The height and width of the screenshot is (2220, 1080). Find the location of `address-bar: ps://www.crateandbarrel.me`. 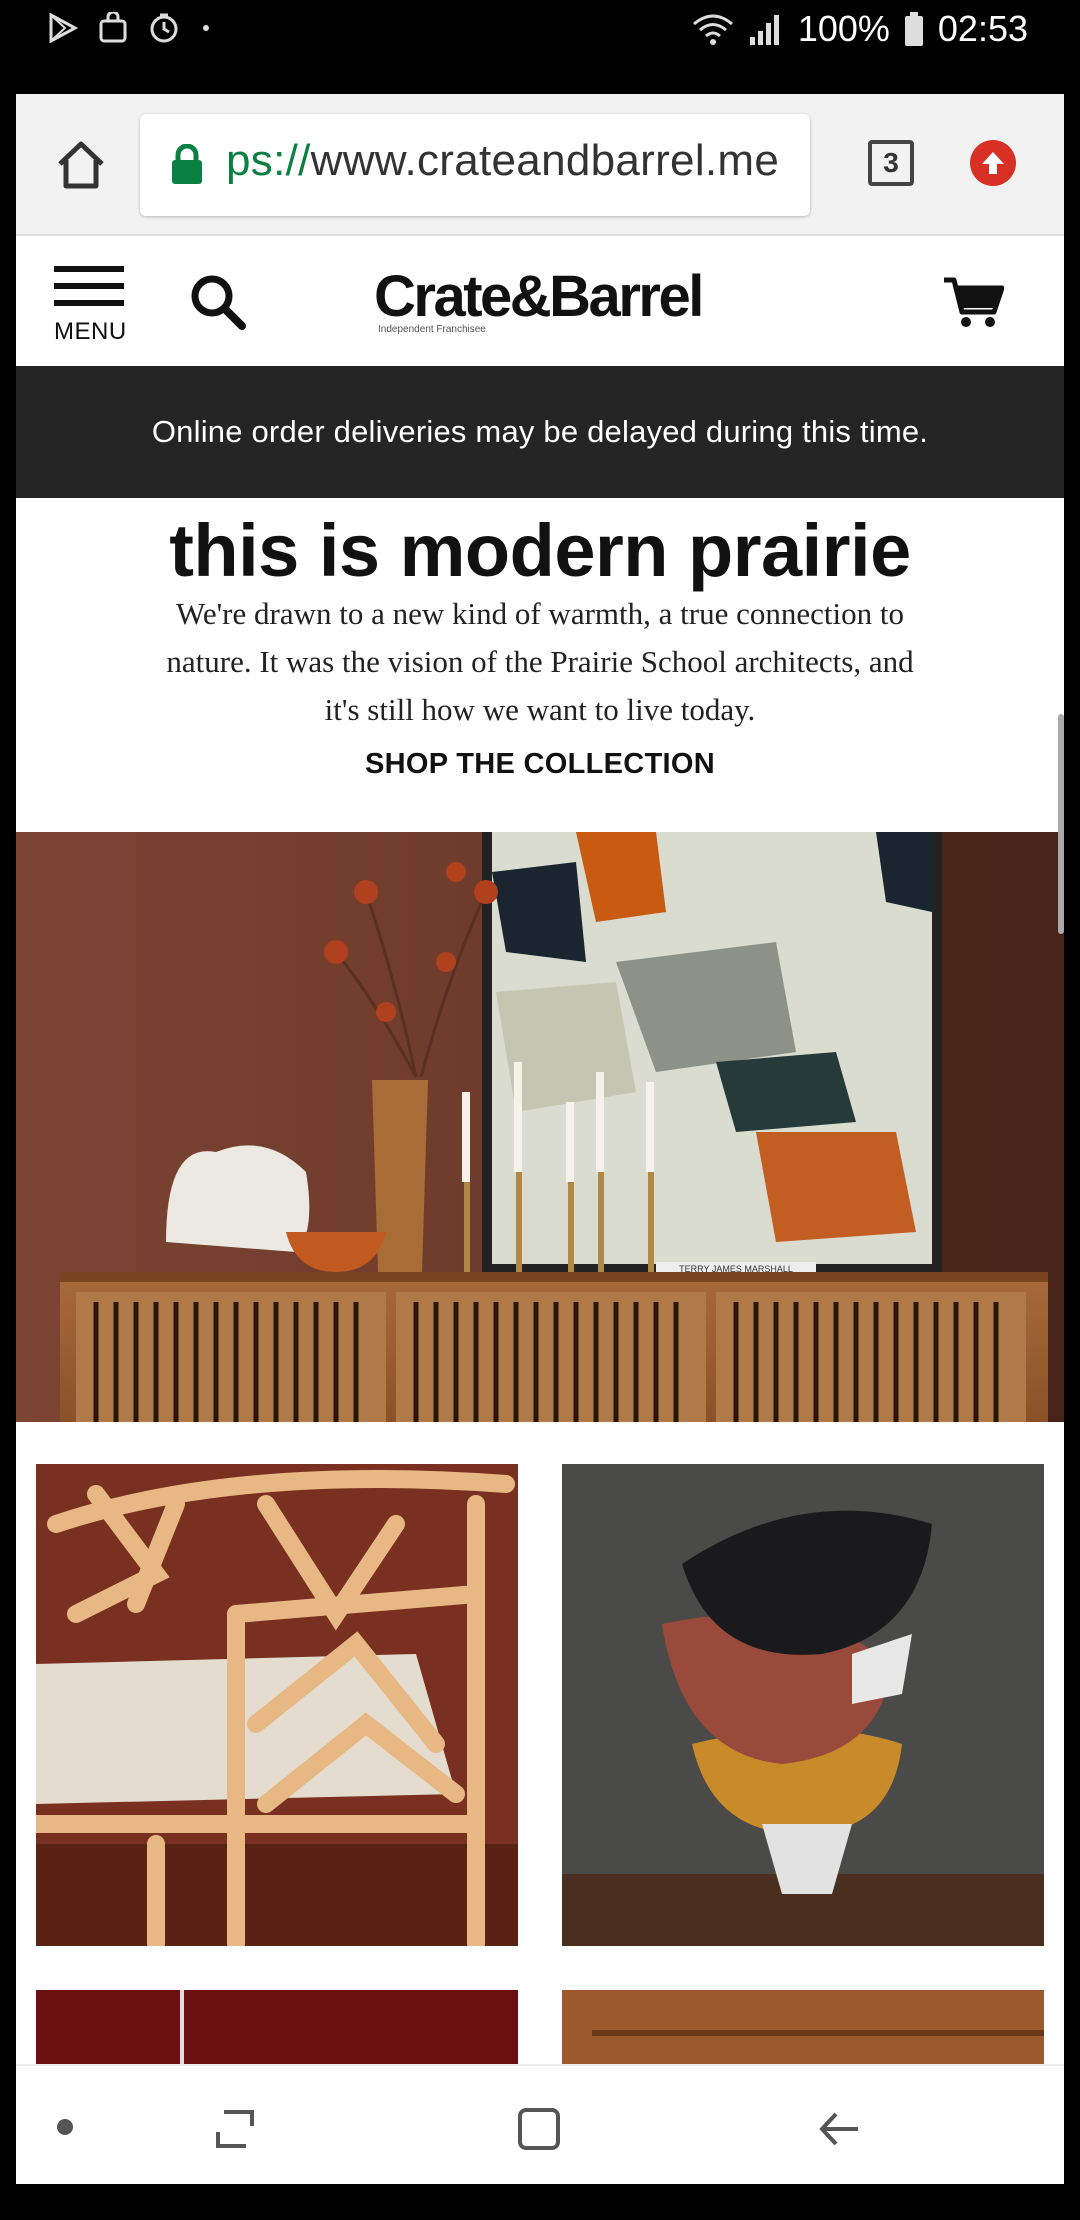

address-bar: ps://www.crateandbarrel.me is located at coordinates (475, 165).